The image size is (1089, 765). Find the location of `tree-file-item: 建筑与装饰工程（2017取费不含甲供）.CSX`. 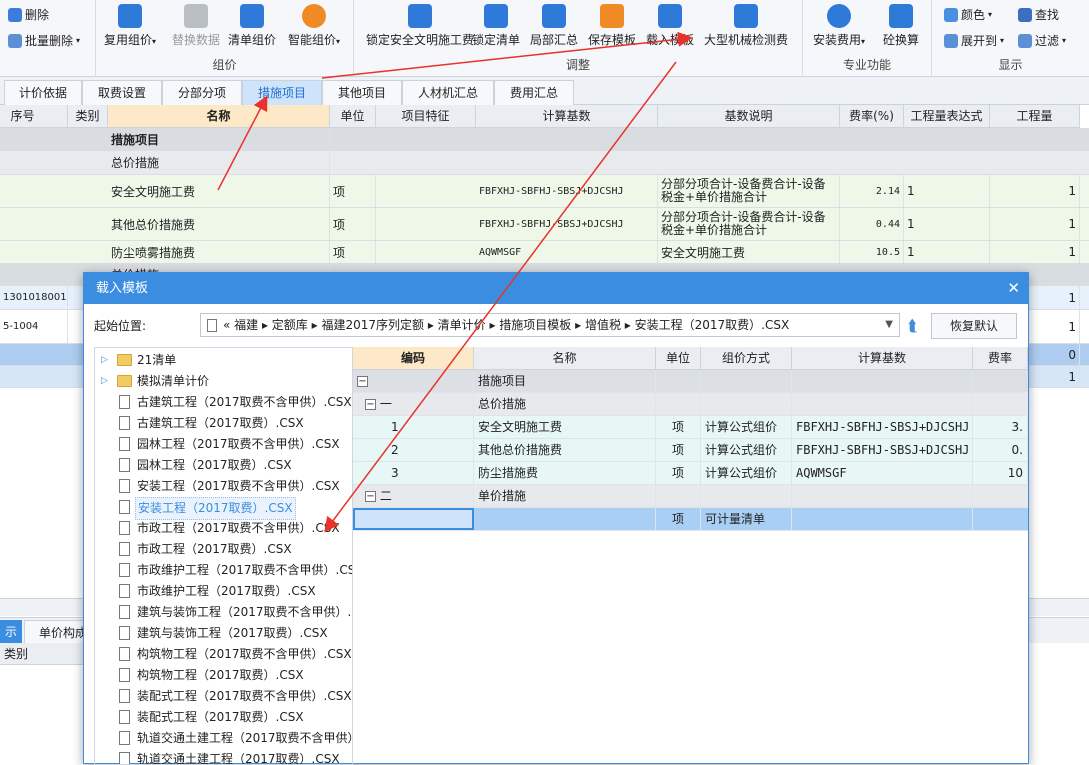

tree-file-item: 建筑与装饰工程（2017取费不含甲供）.CSX is located at coordinates (223, 612).